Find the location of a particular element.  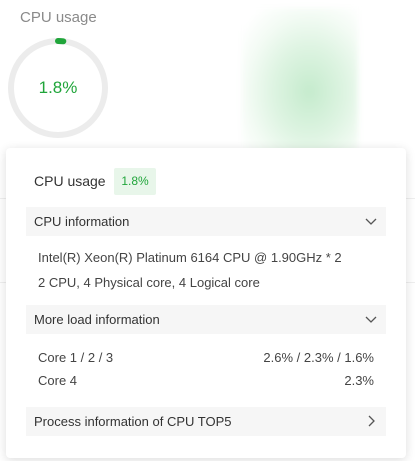

core-load-label: Core 4 is located at coordinates (58, 380).